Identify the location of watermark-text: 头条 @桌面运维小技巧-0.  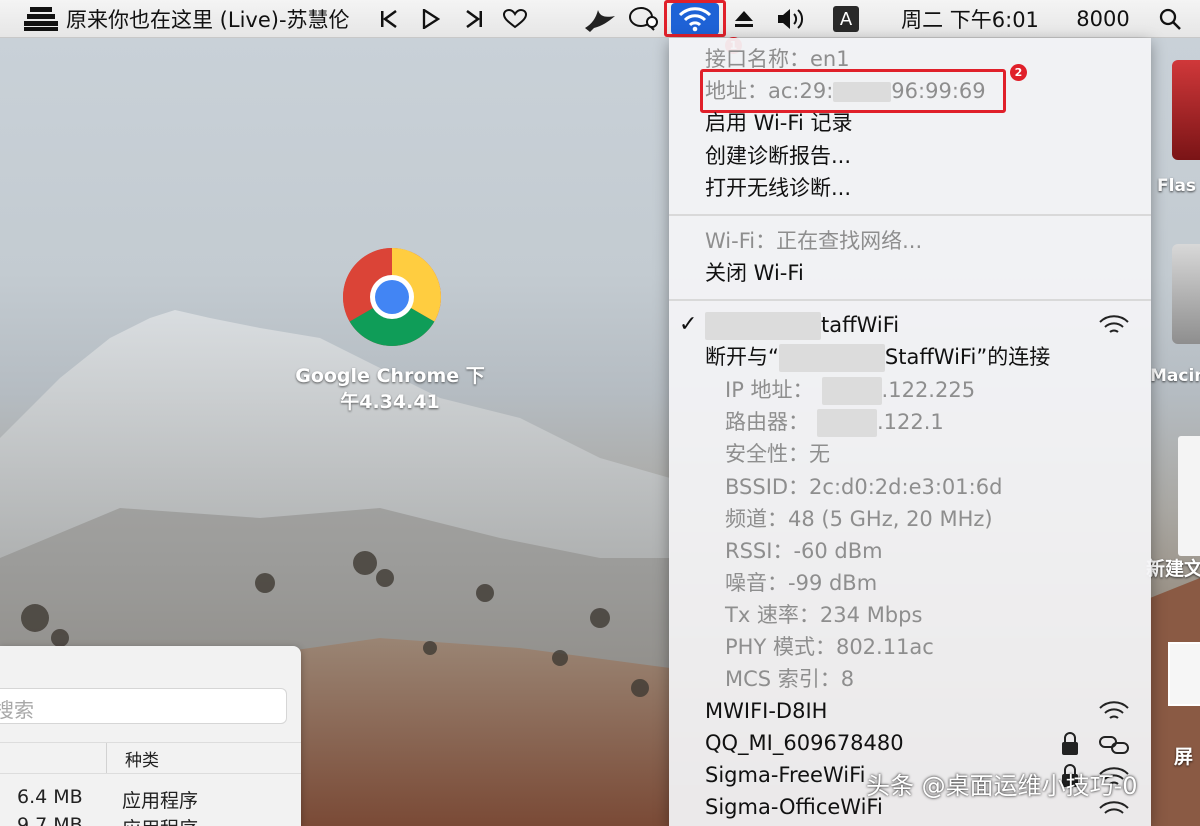
(1002, 786).